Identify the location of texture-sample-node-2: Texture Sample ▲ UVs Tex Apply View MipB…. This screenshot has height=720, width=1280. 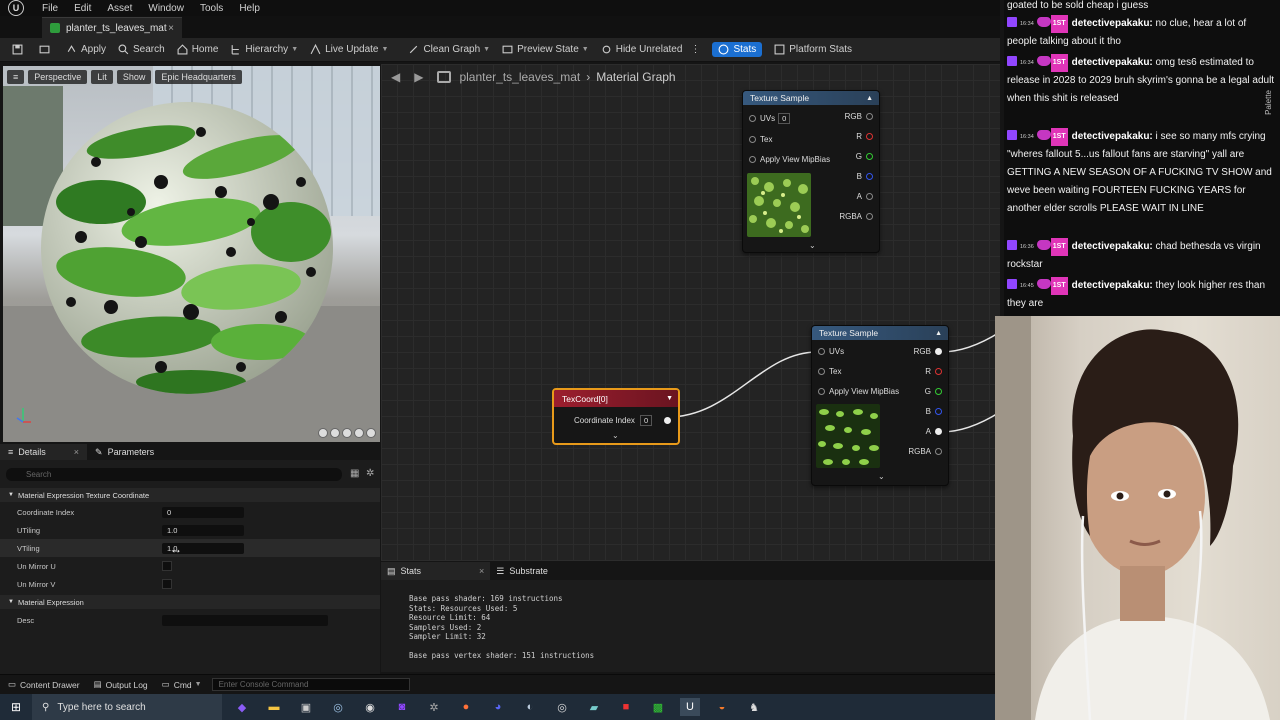
(880, 405).